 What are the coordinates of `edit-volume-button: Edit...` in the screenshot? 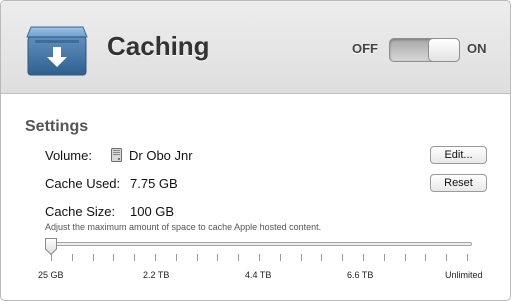 It's located at (458, 155).